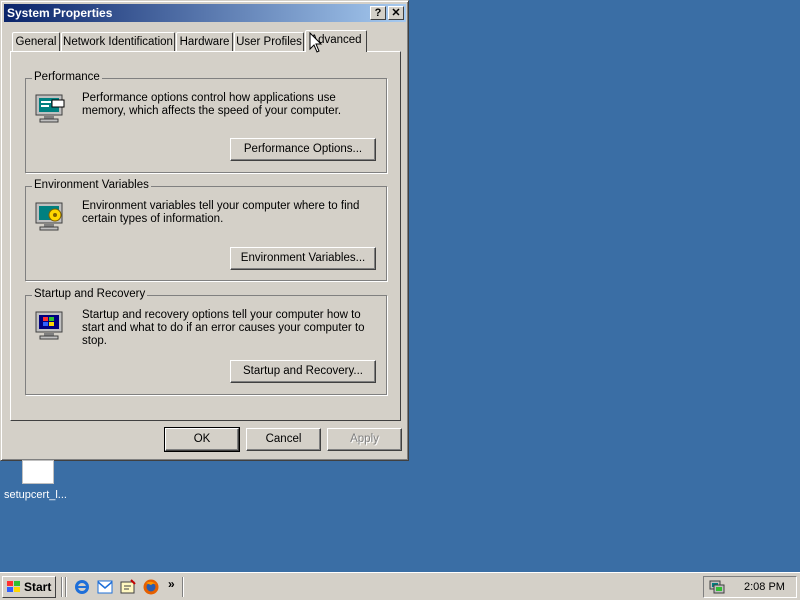 Image resolution: width=800 pixels, height=600 pixels. I want to click on mouse-cursor-icon, so click(316, 42).